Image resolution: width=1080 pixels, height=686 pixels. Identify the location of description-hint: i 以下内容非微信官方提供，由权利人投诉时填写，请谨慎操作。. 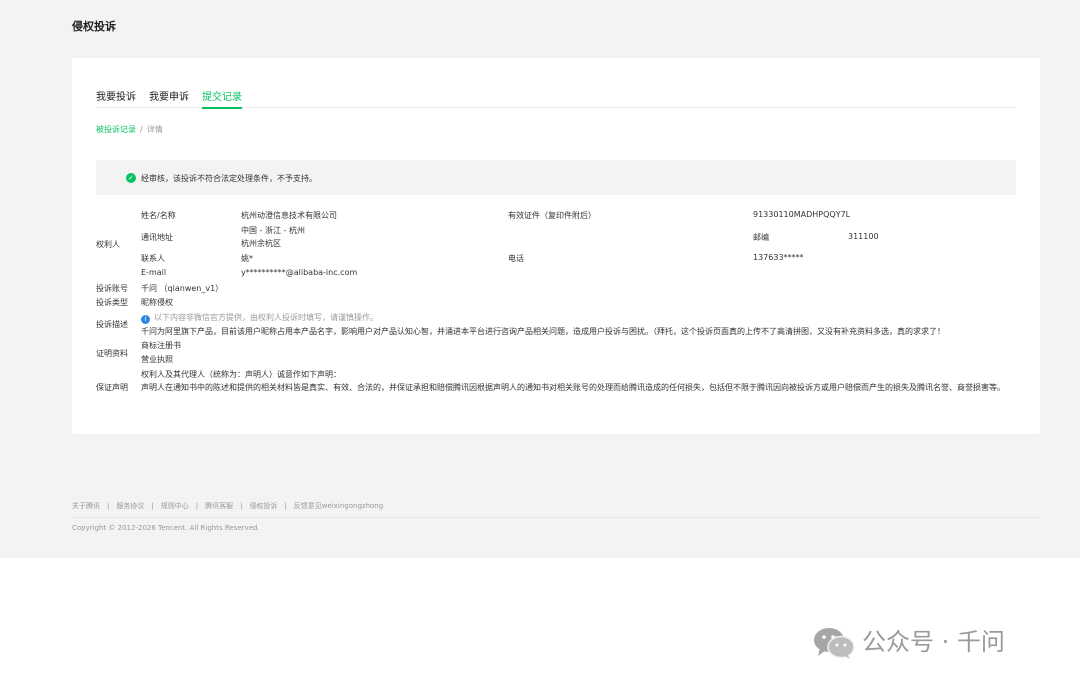
(259, 318).